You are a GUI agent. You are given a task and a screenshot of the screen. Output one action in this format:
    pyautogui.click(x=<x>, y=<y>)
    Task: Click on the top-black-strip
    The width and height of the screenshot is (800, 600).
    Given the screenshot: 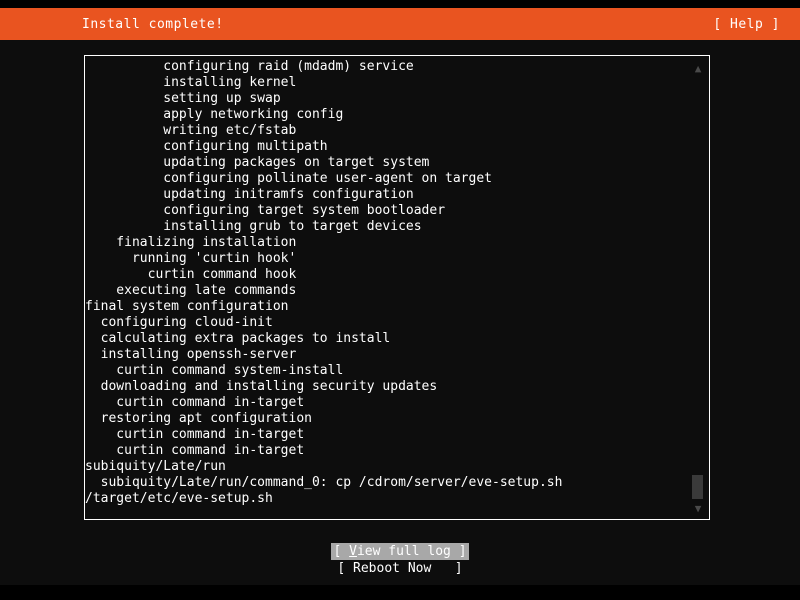 What is the action you would take?
    pyautogui.click(x=400, y=4)
    